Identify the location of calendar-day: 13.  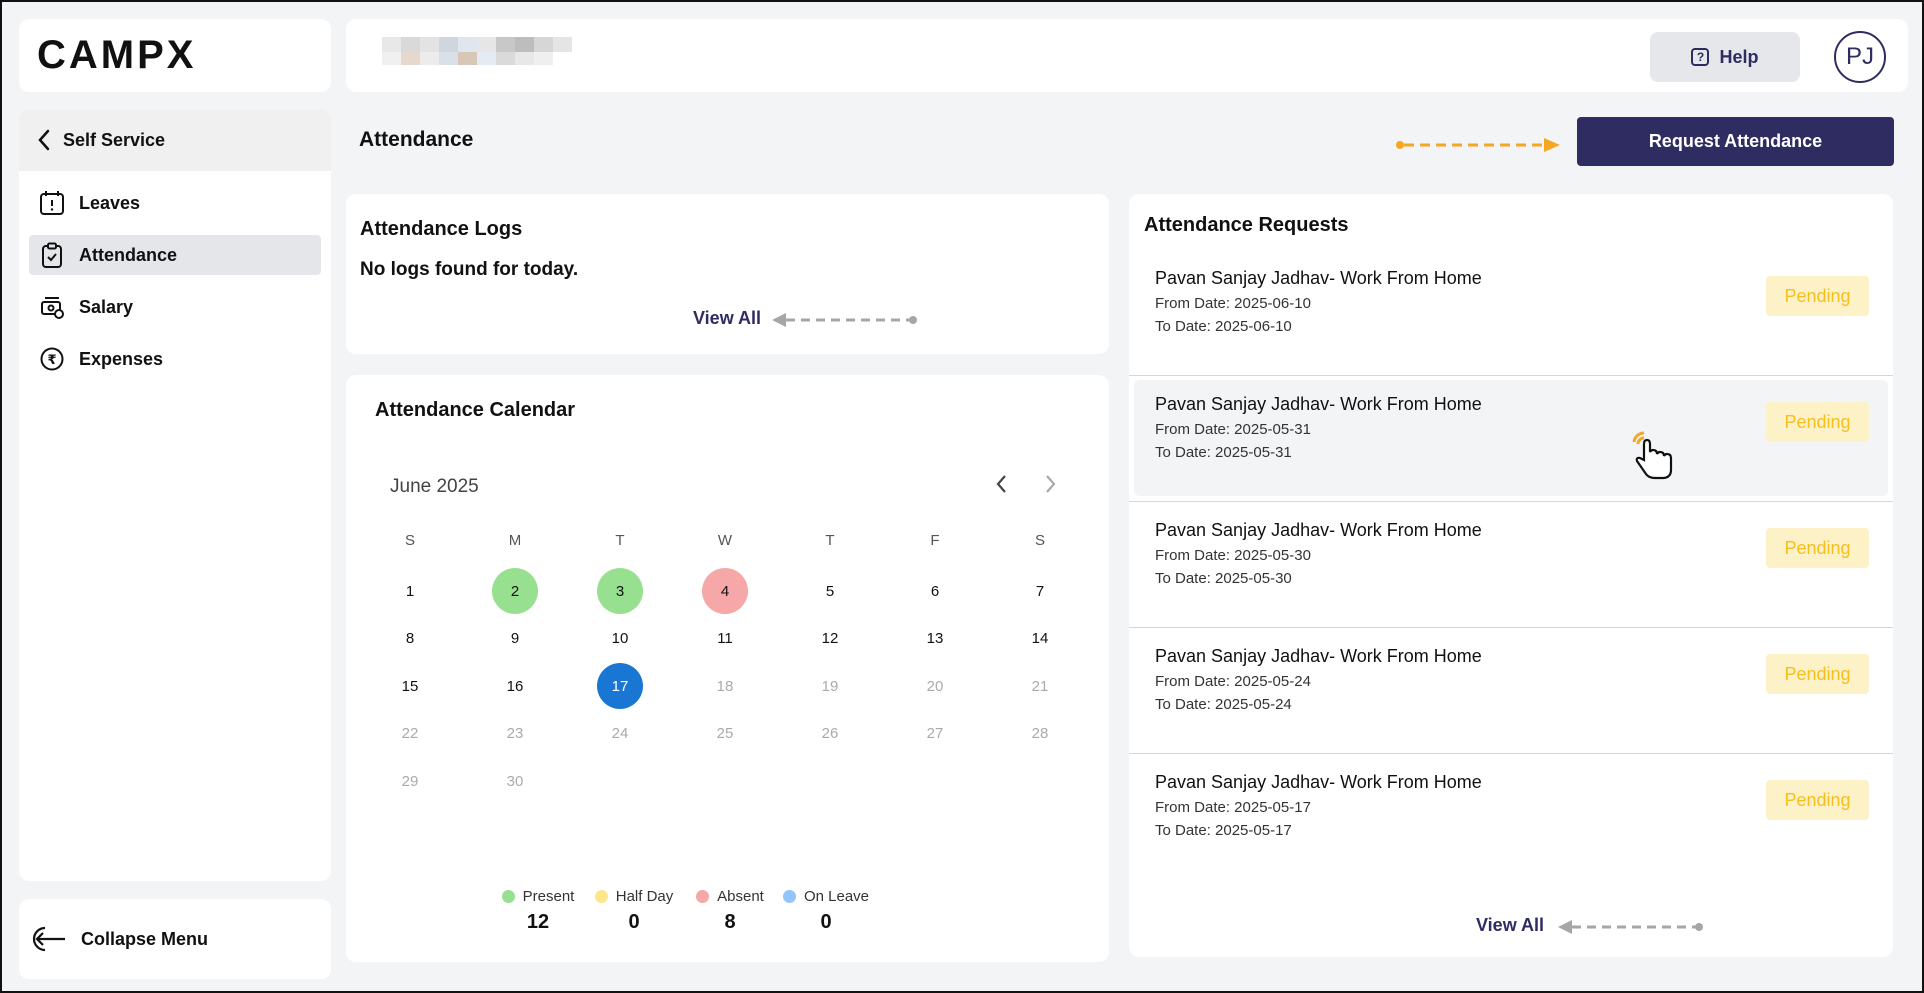
(935, 638).